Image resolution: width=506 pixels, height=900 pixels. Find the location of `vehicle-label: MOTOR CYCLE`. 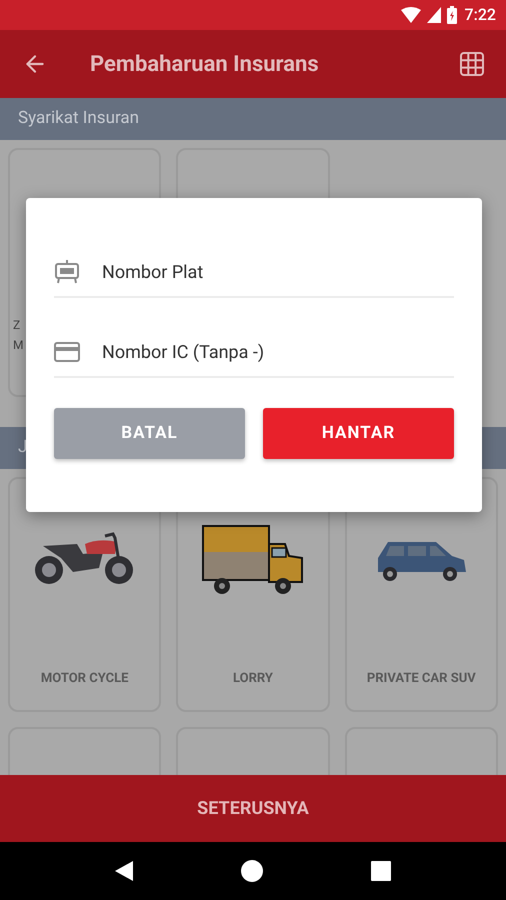

vehicle-label: MOTOR CYCLE is located at coordinates (84, 679).